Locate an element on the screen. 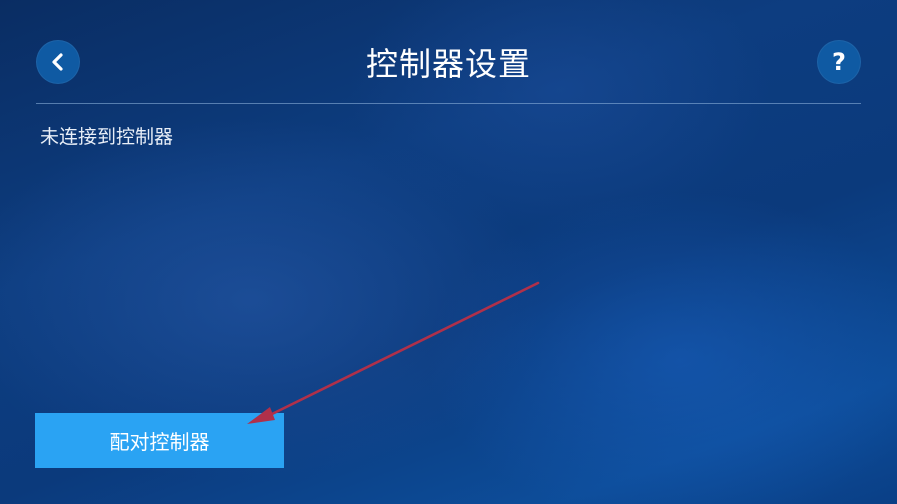 This screenshot has height=504, width=897. help-button: ? is located at coordinates (839, 62).